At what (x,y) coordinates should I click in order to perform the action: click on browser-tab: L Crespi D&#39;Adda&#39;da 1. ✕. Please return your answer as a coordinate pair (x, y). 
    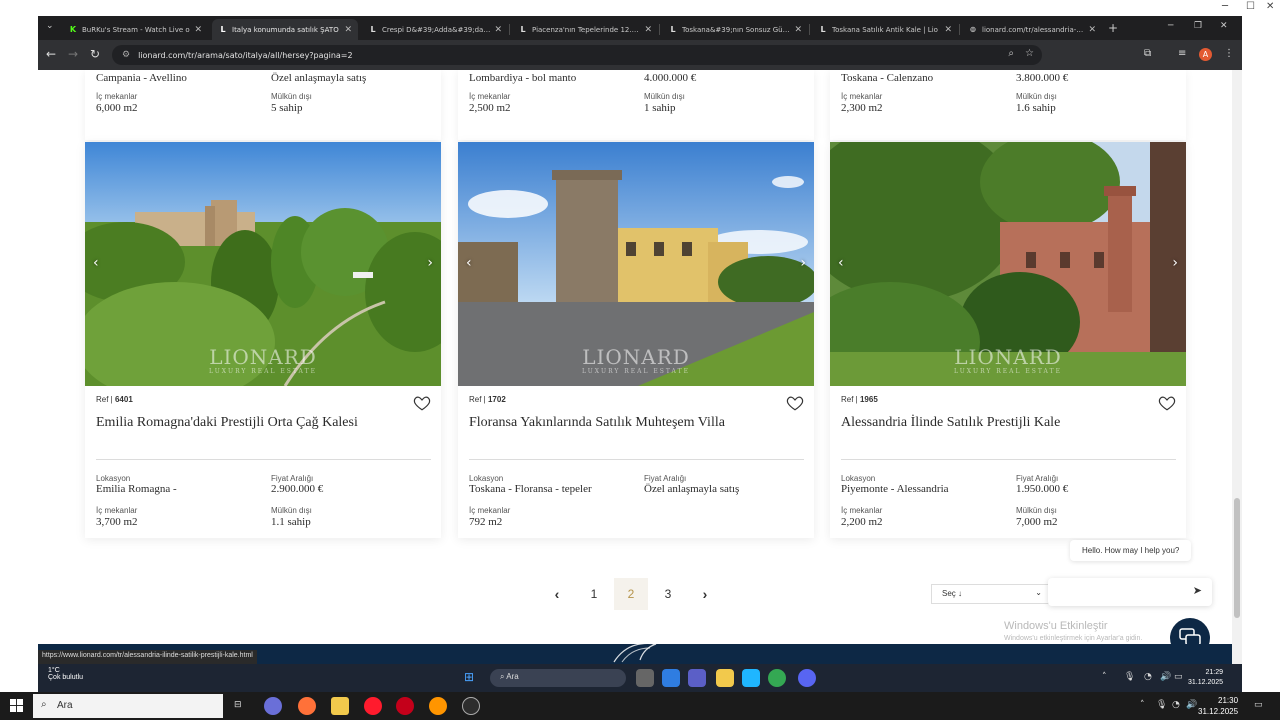
    Looking at the image, I should click on (435, 29).